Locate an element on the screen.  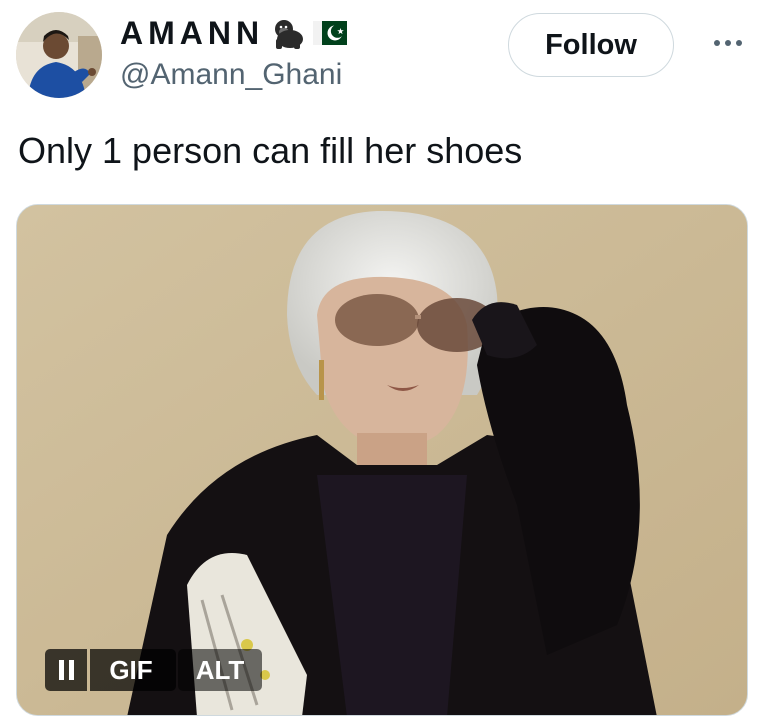
author-name-row: AMANN is located at coordinates (234, 33).